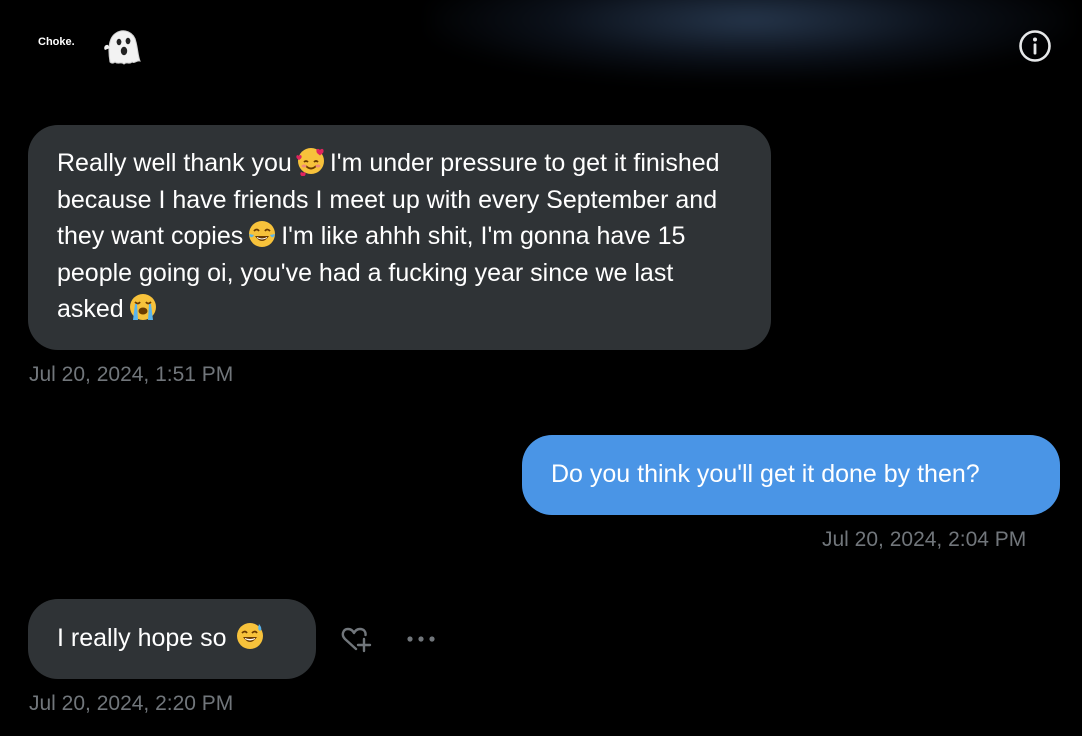 The image size is (1082, 736). I want to click on message-text: Do you think you'll get it done by then?, so click(765, 474).